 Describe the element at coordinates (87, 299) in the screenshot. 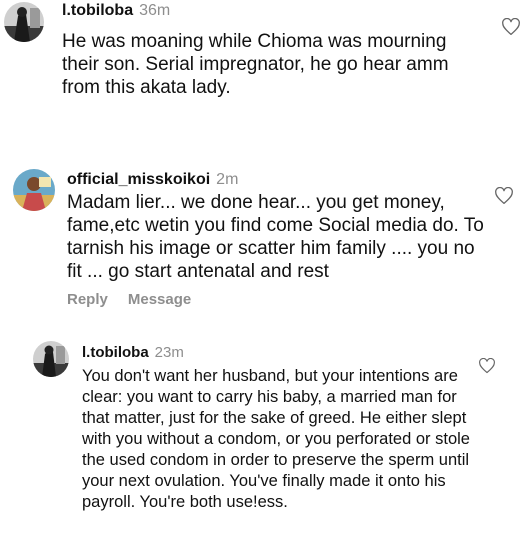

I see `reply-button: Reply` at that location.